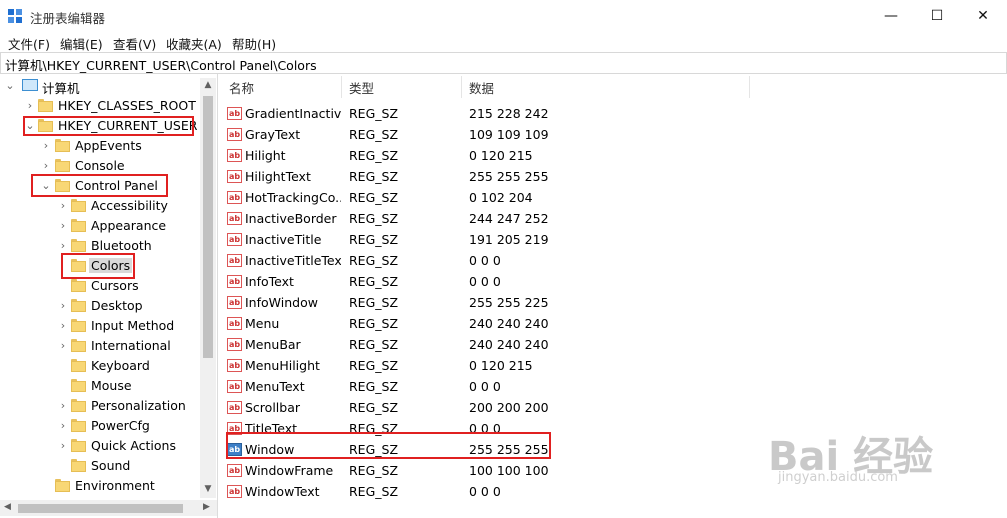 Image resolution: width=1007 pixels, height=518 pixels. What do you see at coordinates (100, 406) in the screenshot?
I see `tree-item-personalization: › Personalization` at bounding box center [100, 406].